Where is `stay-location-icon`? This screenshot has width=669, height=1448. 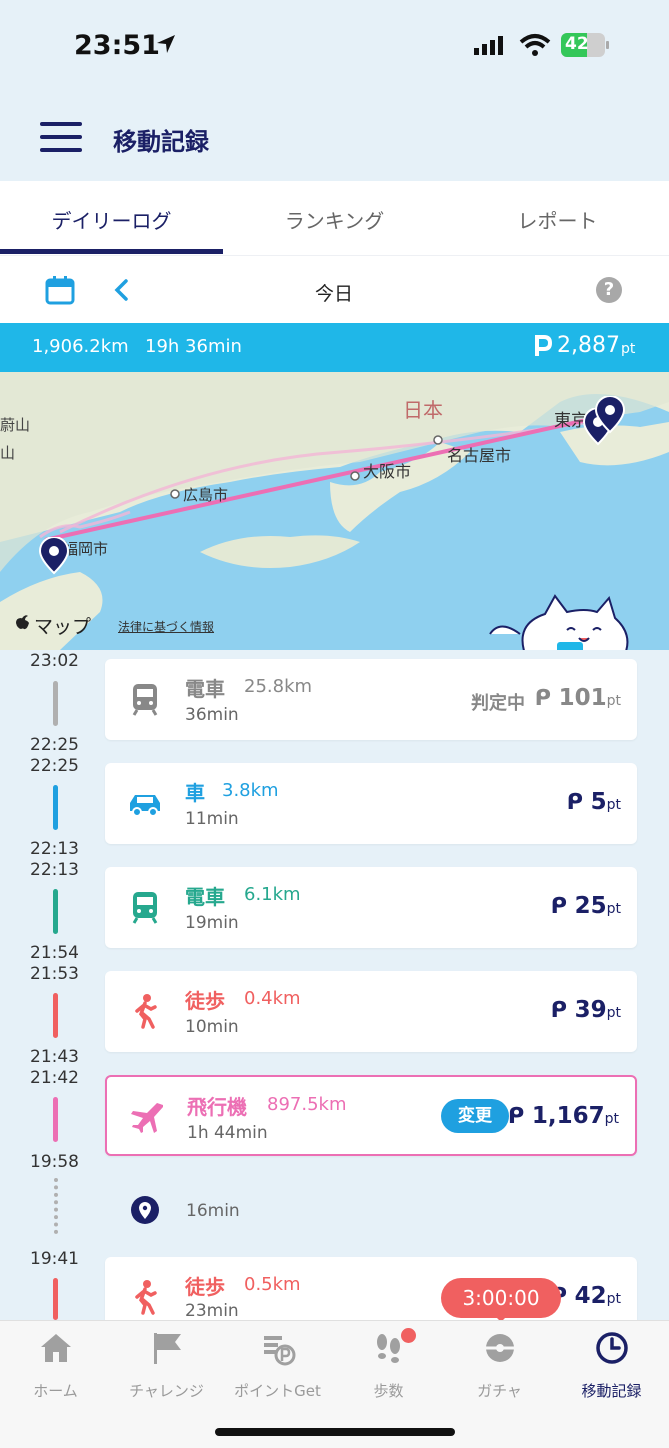 stay-location-icon is located at coordinates (145, 1210).